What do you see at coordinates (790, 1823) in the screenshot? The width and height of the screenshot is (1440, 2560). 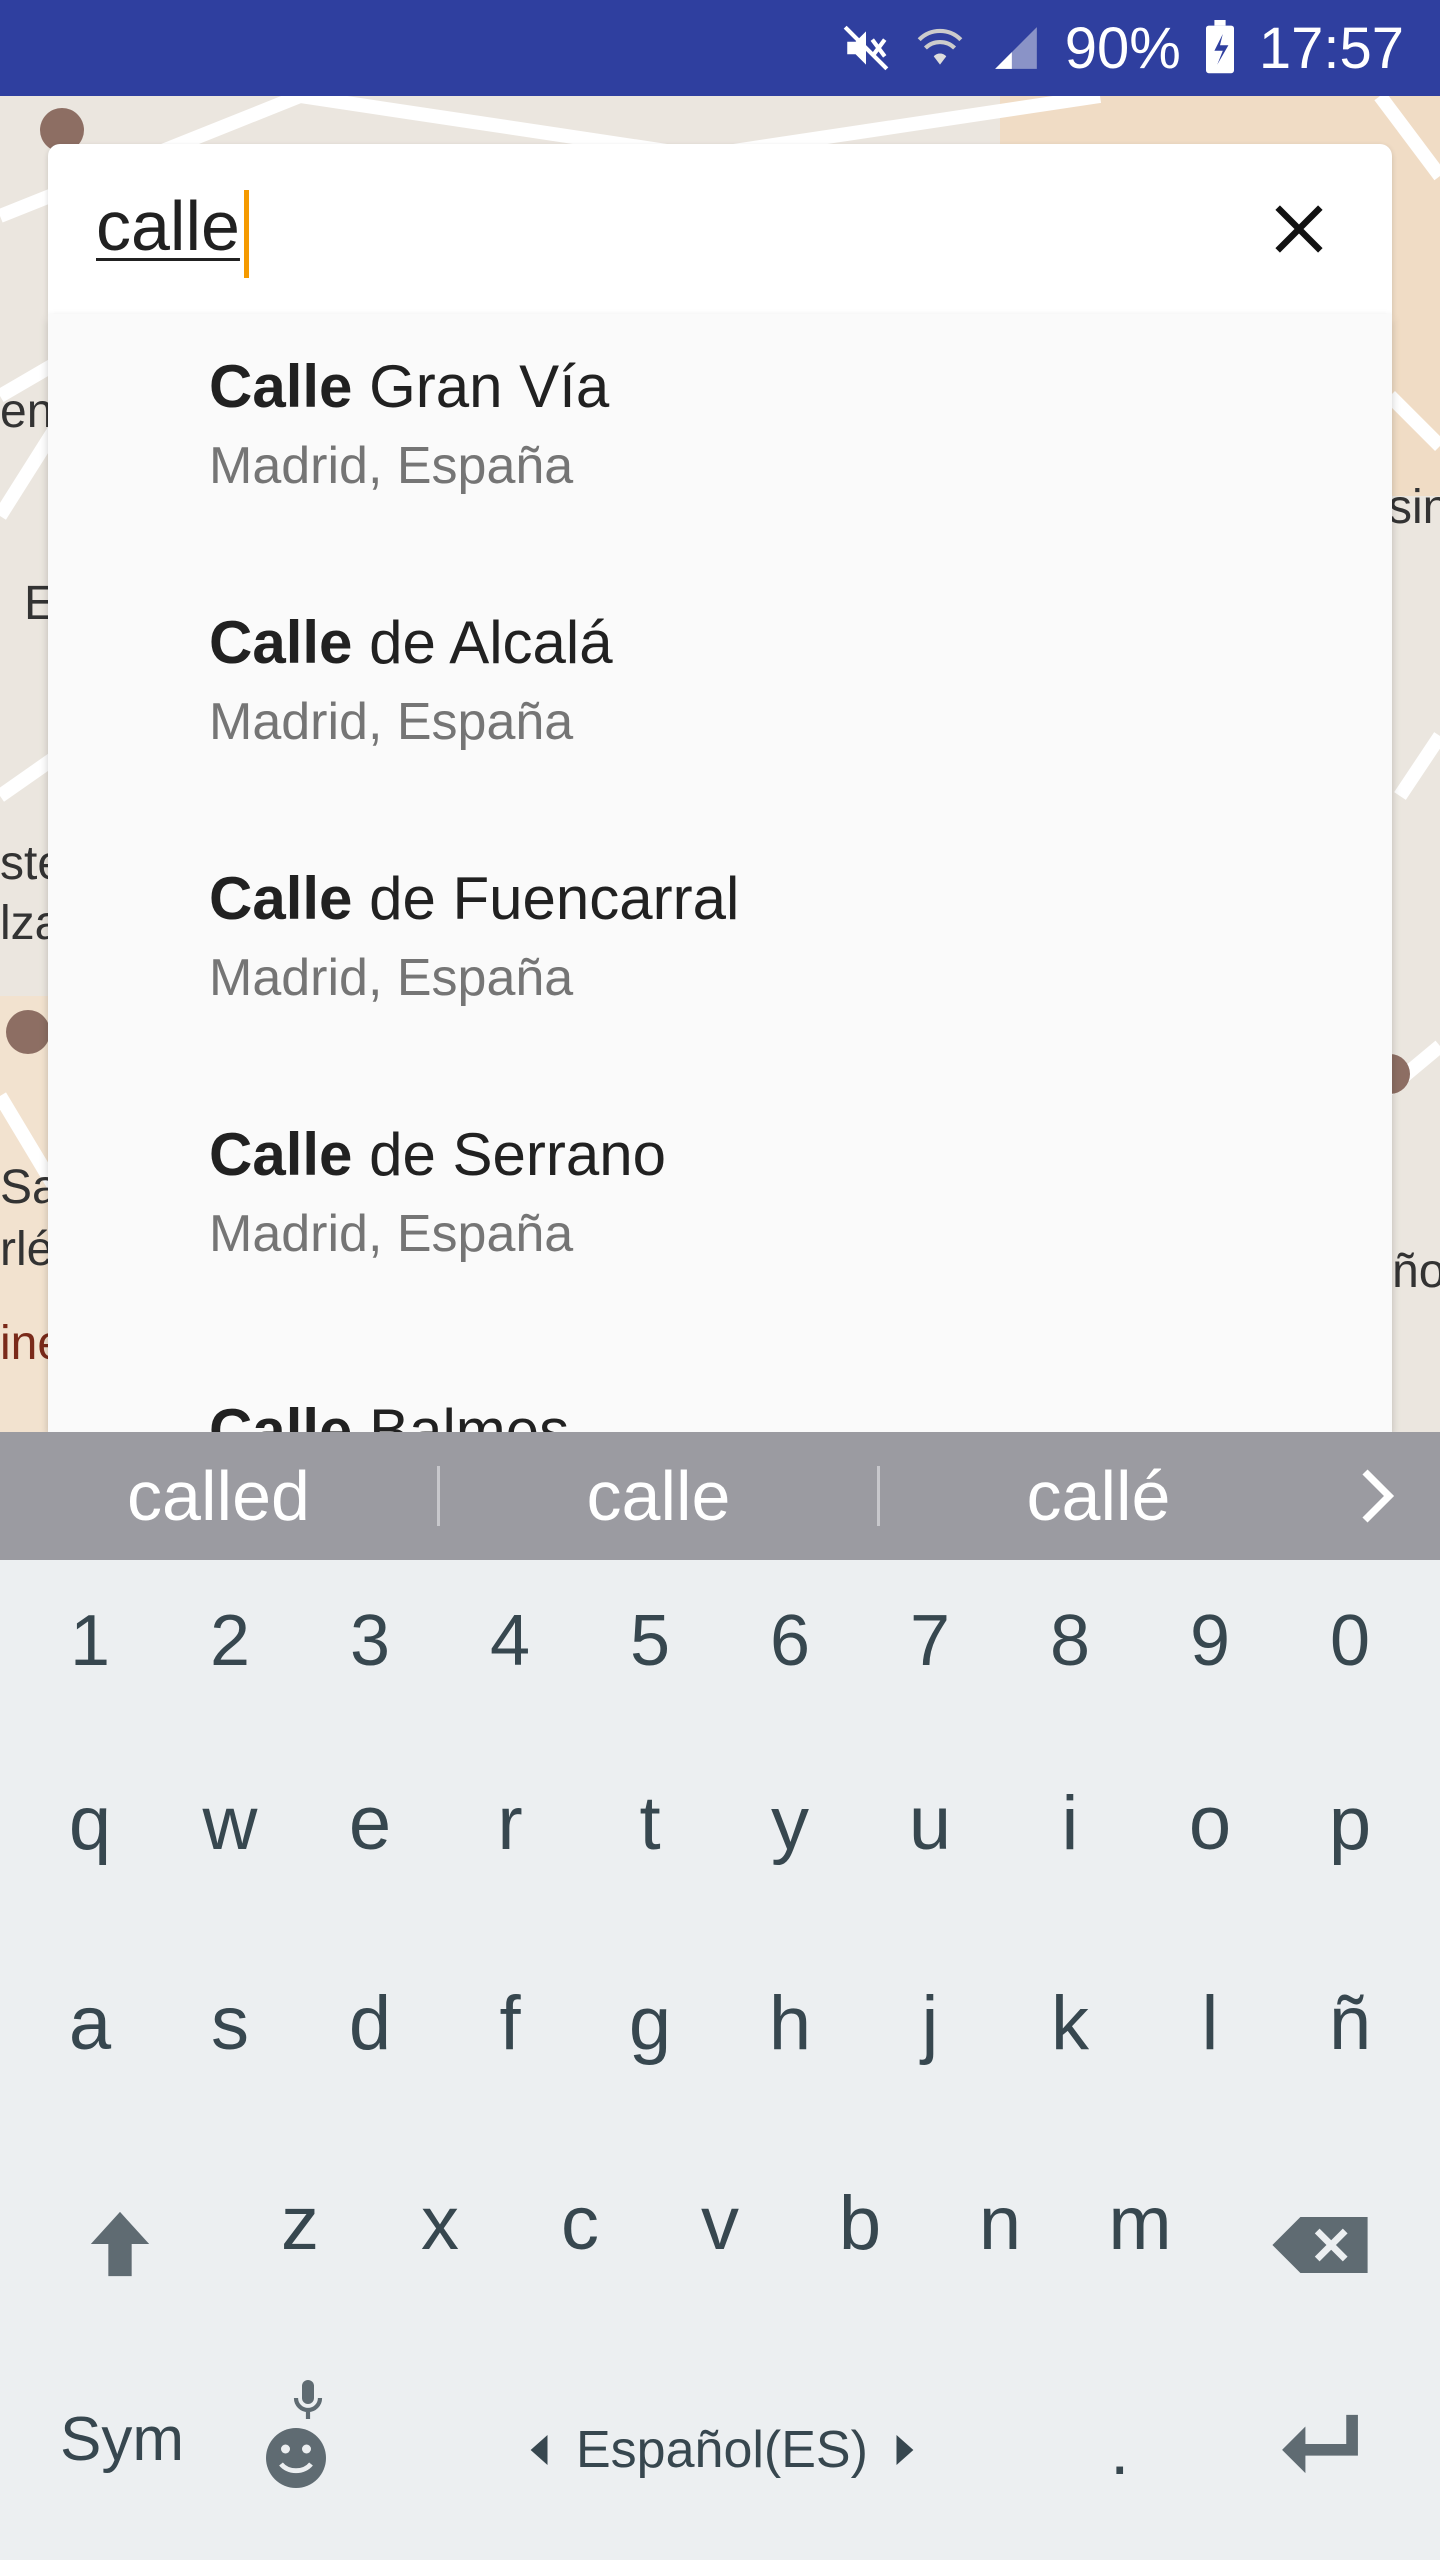 I see `key-y: y` at bounding box center [790, 1823].